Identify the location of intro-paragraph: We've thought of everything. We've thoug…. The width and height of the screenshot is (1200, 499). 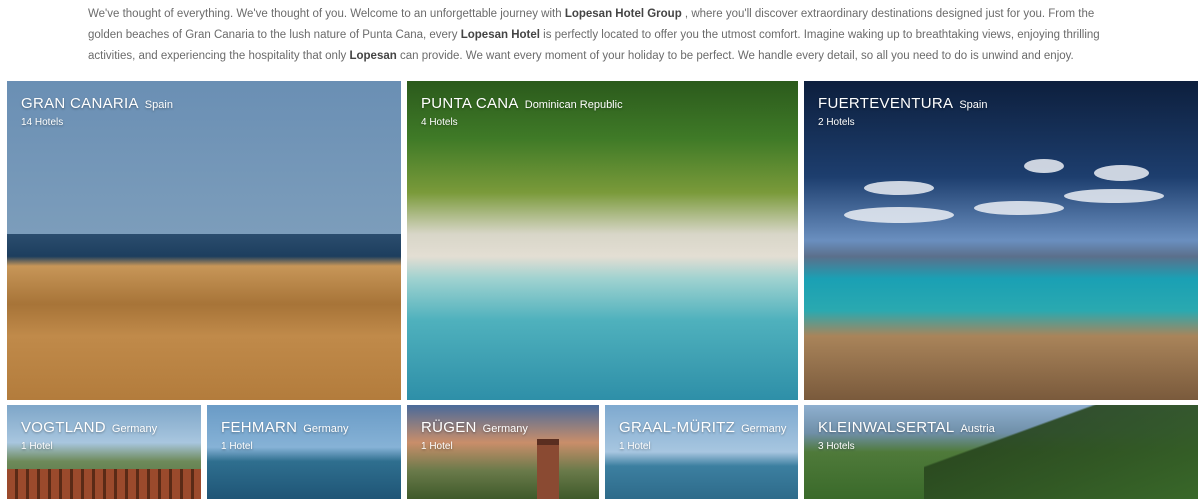
(608, 35).